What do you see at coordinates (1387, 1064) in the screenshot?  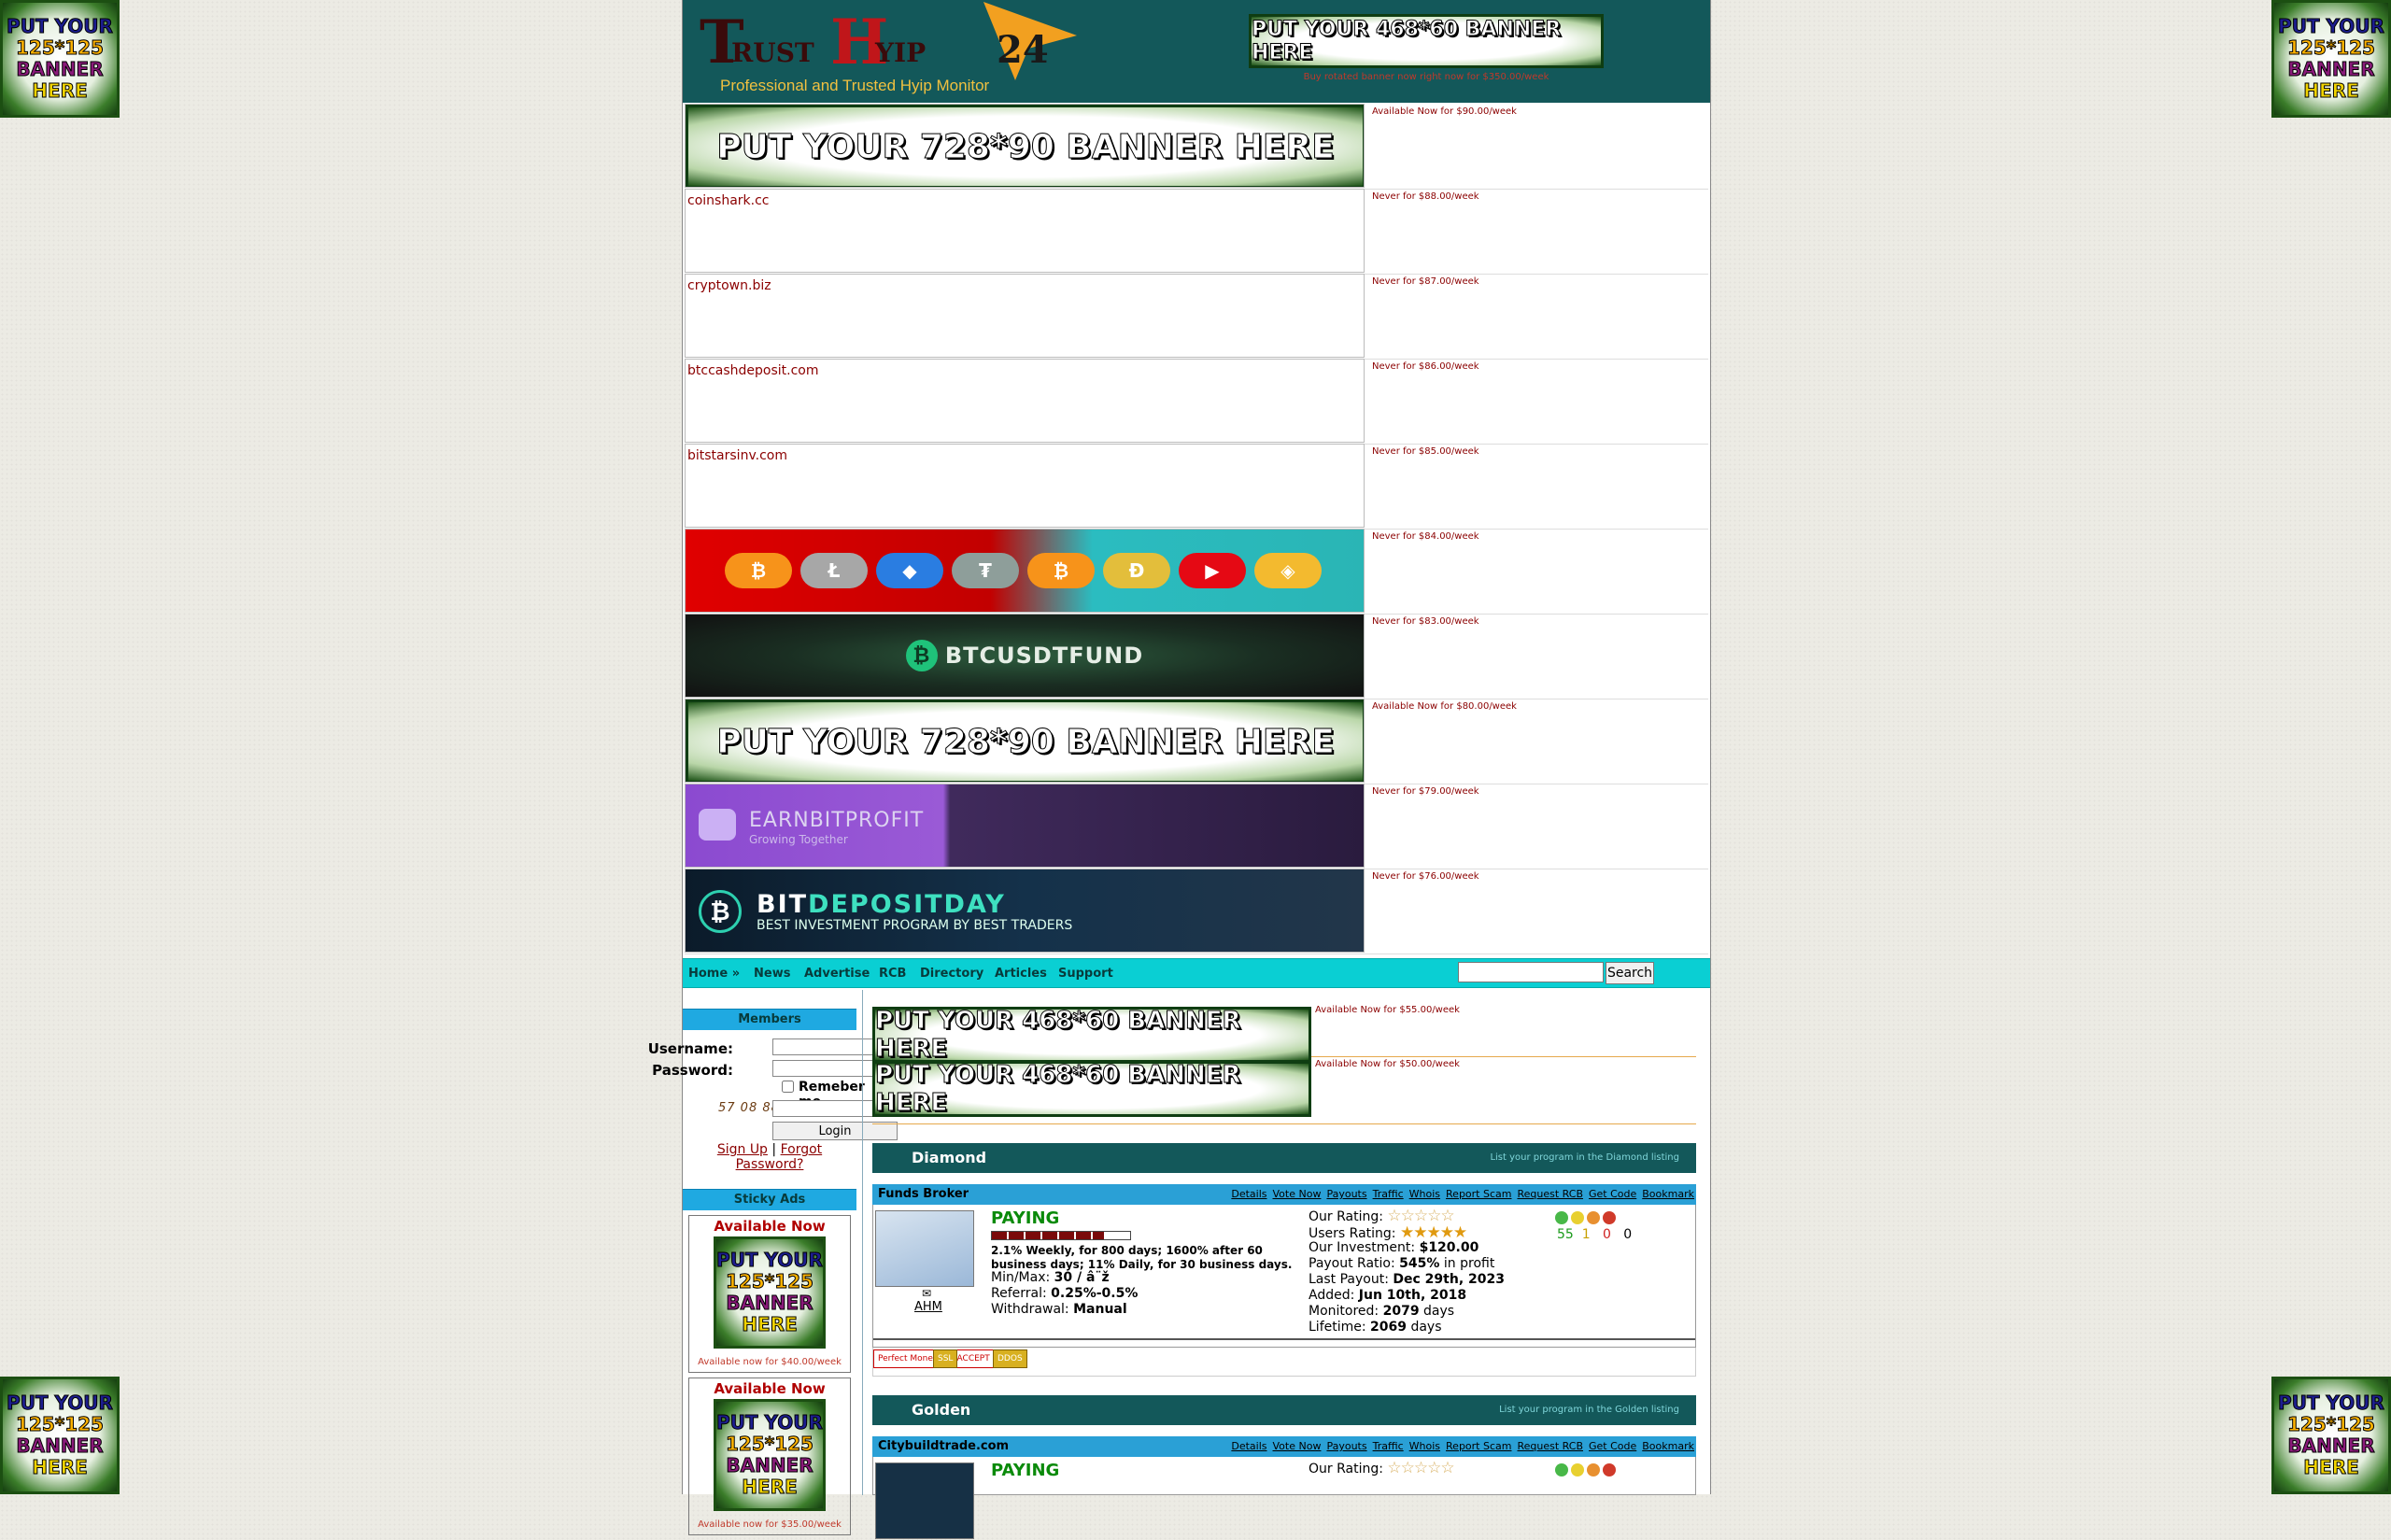 I see `banner-price-link: Available Now for $50.00/week` at bounding box center [1387, 1064].